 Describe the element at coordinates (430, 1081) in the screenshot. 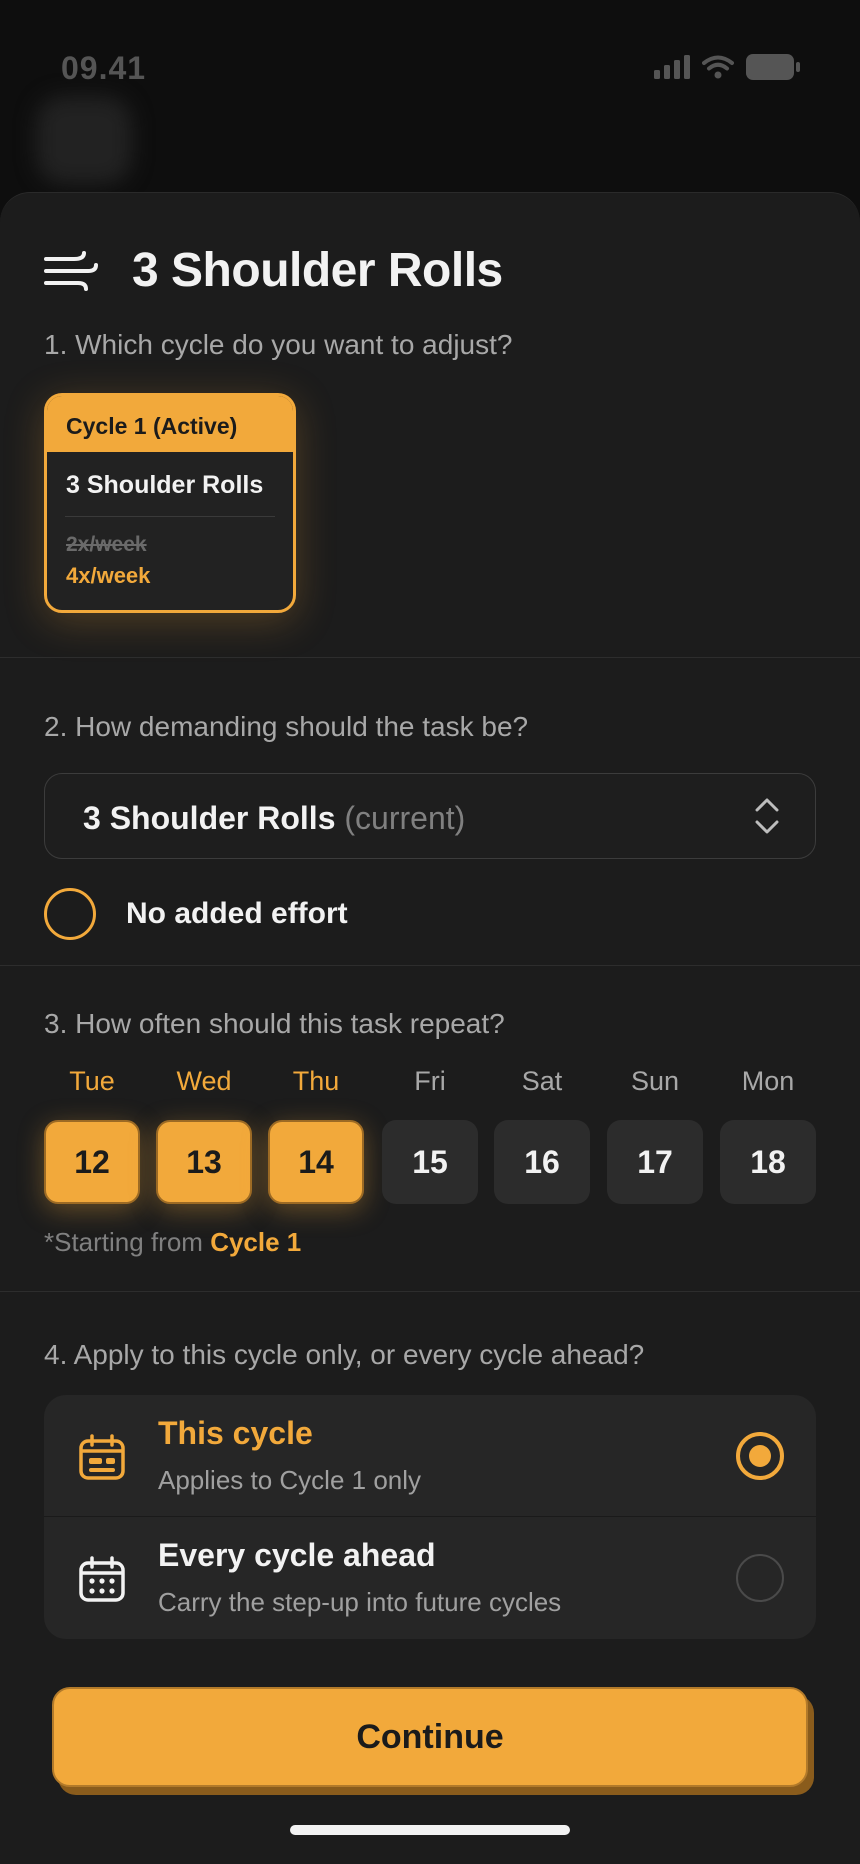

I see `day-name: Fri` at that location.